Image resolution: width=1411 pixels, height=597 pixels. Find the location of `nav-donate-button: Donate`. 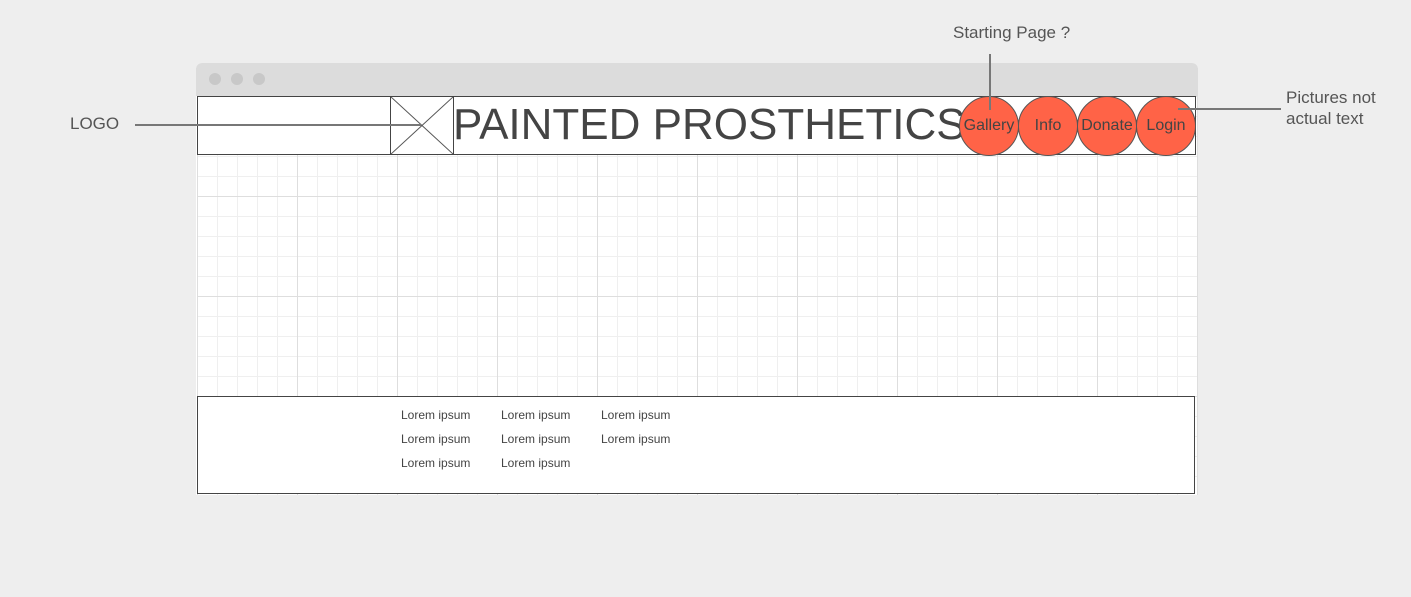

nav-donate-button: Donate is located at coordinates (1107, 126).